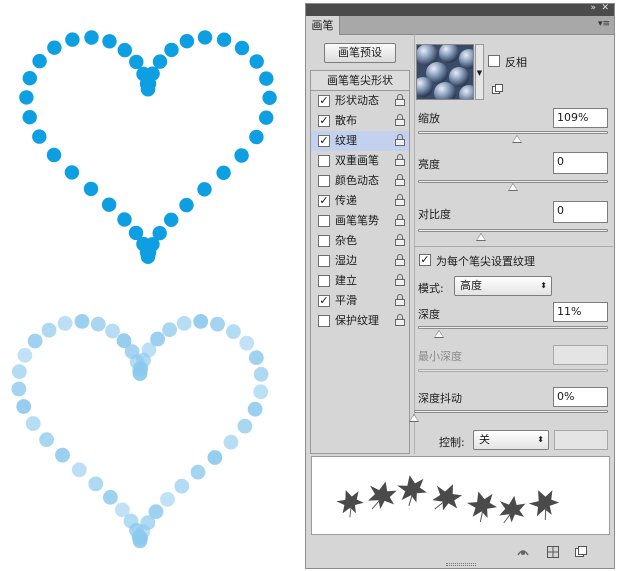 The image size is (619, 571). What do you see at coordinates (523, 552) in the screenshot?
I see `toggle-live-tip-icon` at bounding box center [523, 552].